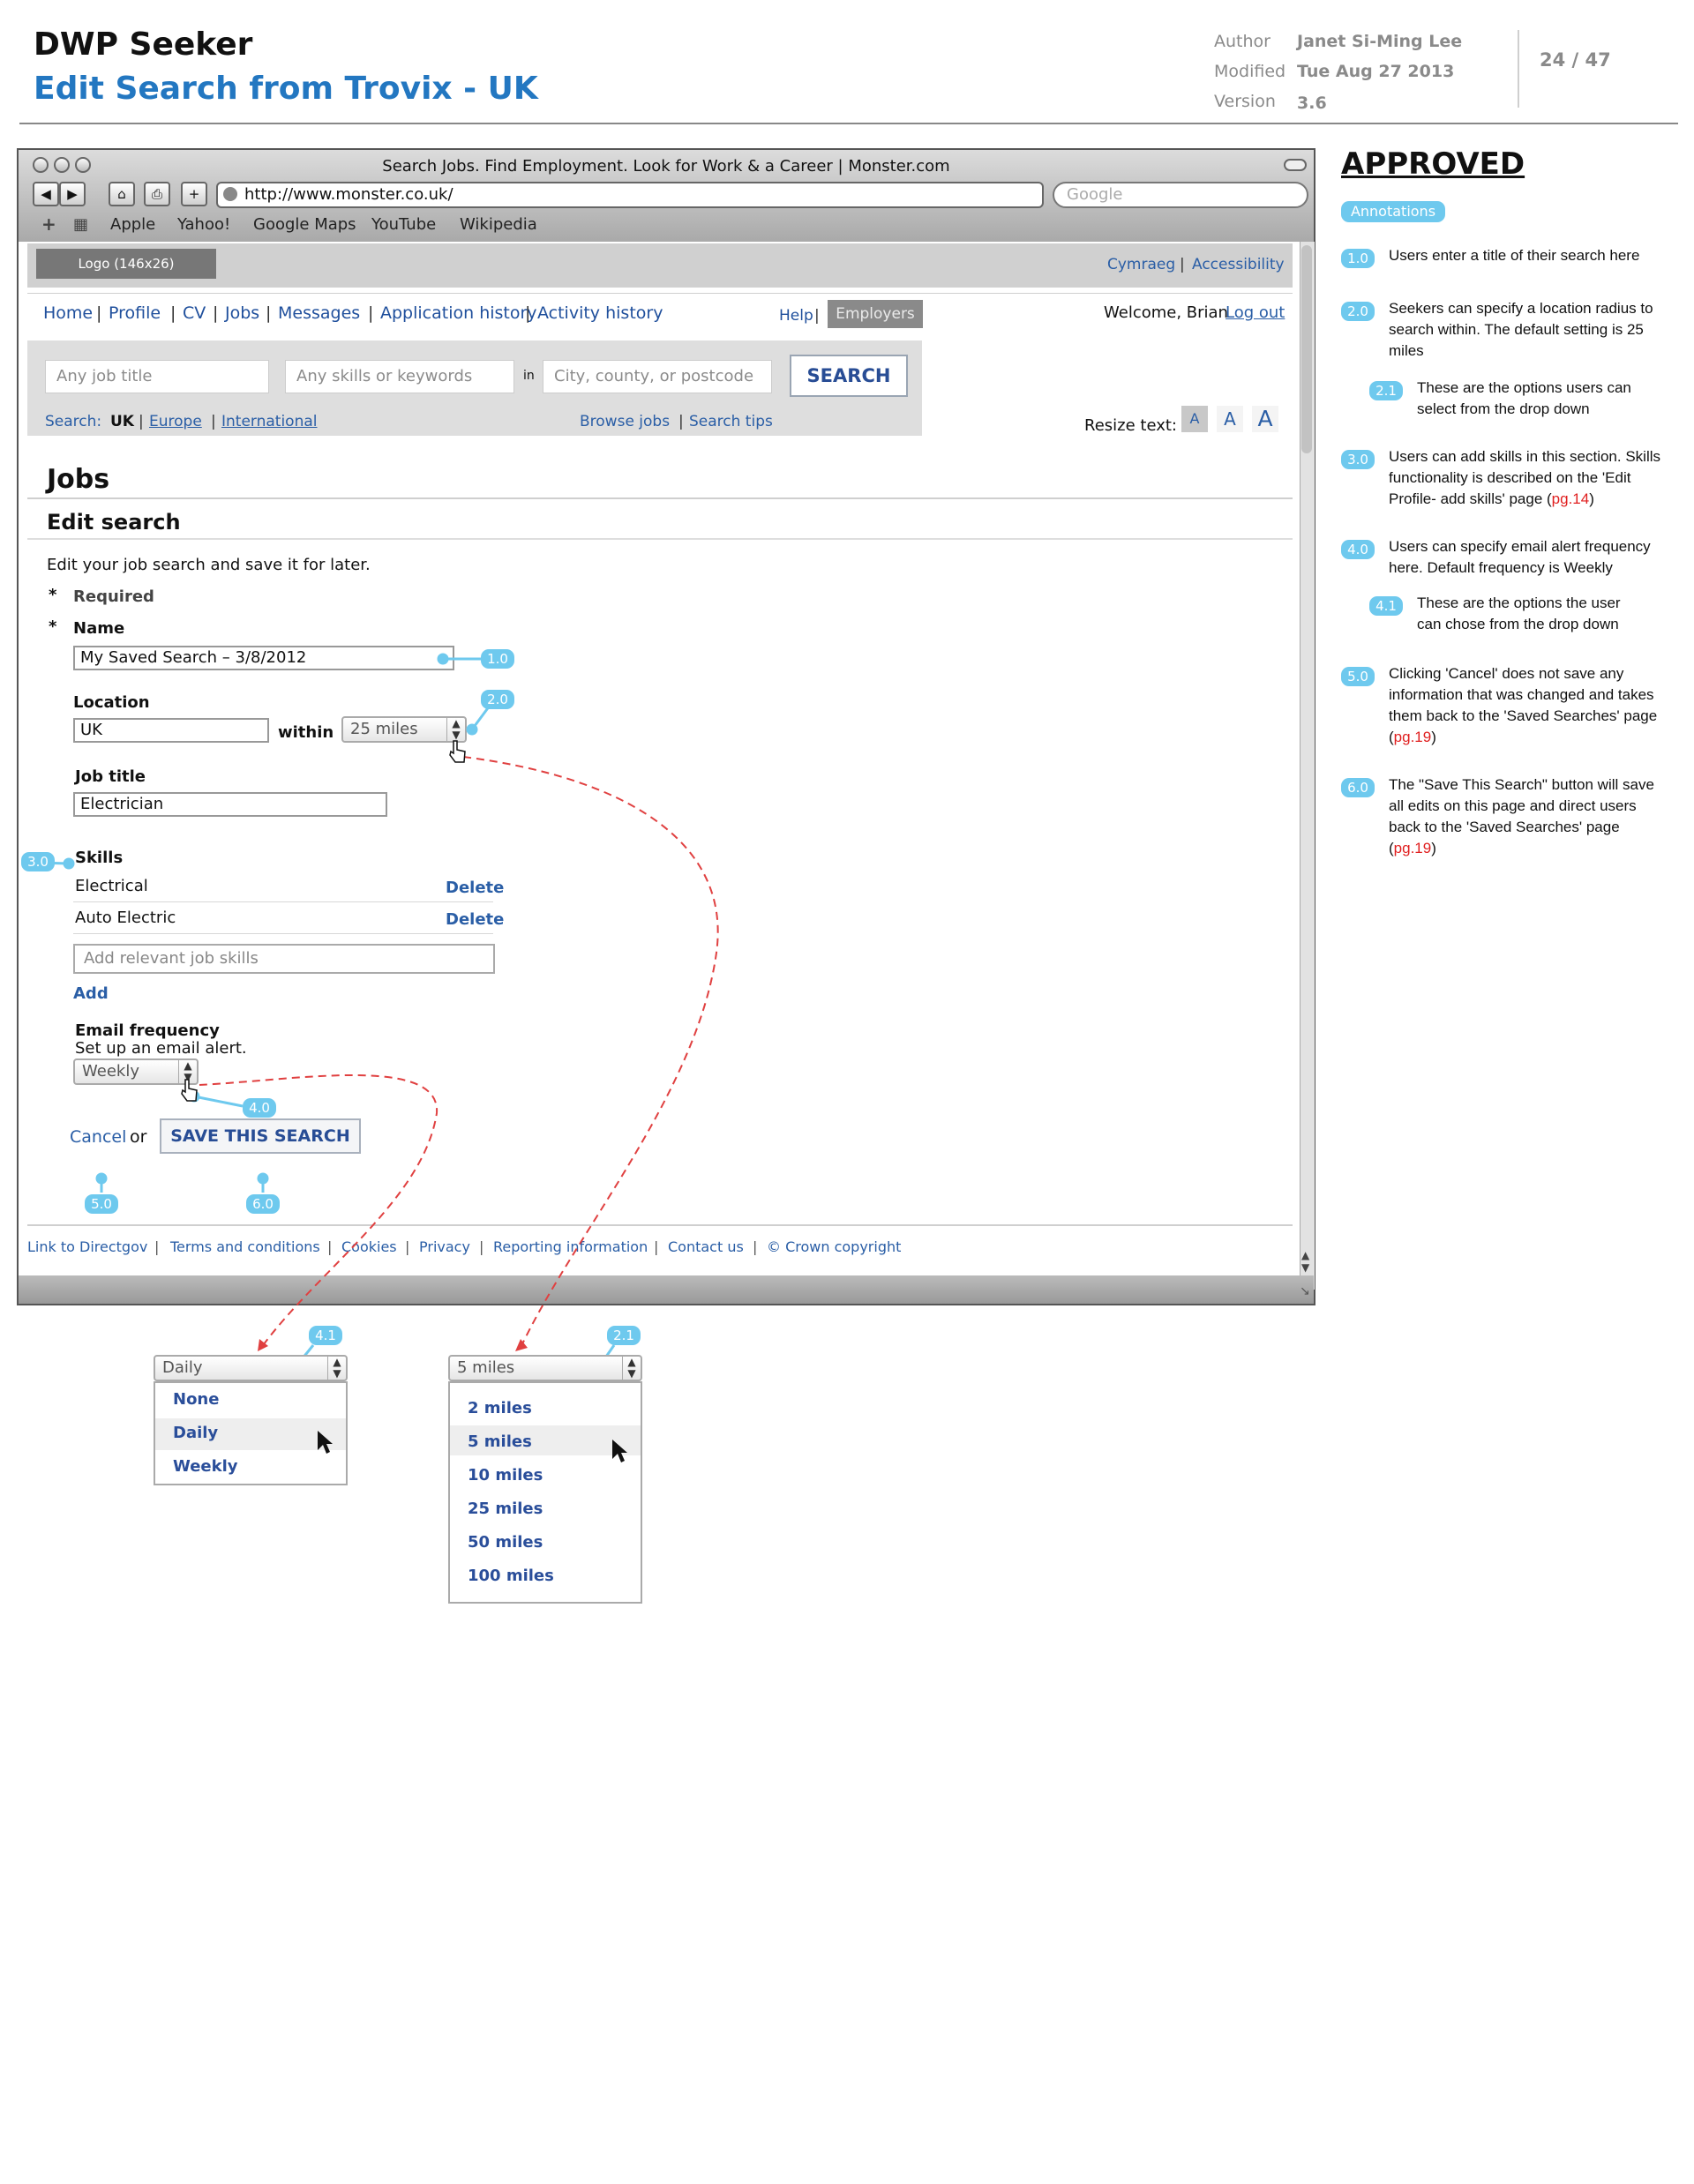 The width and height of the screenshot is (1694, 2184). Describe the element at coordinates (196, 1433) in the screenshot. I see `email-option-daily: Daily` at that location.